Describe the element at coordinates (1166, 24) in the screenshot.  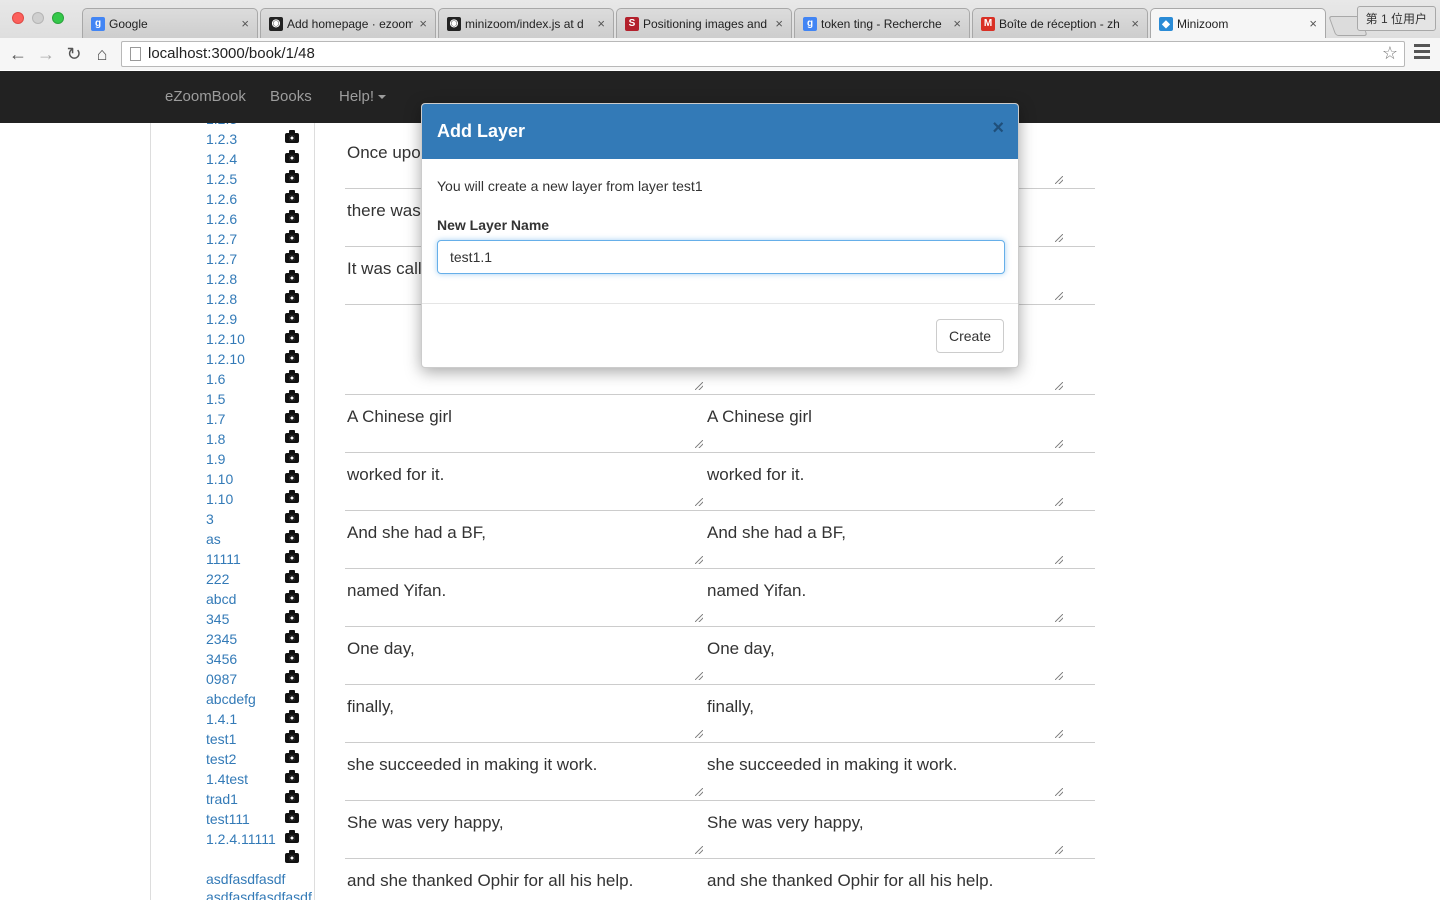
I see `minizoom-favicon-icon: ◆` at that location.